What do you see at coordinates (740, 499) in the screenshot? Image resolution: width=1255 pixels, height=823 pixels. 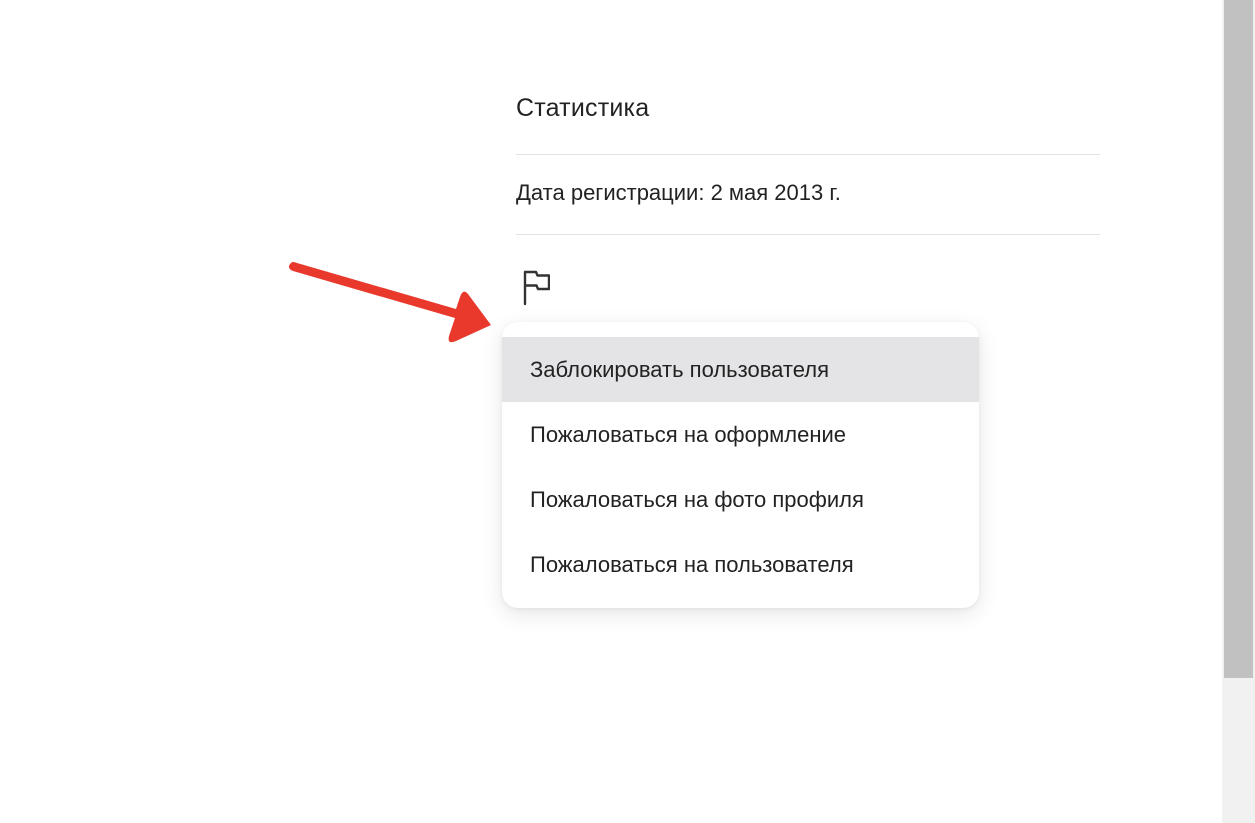 I see `menu-item-report-profile-photo: Пожаловаться на фото профиля` at bounding box center [740, 499].